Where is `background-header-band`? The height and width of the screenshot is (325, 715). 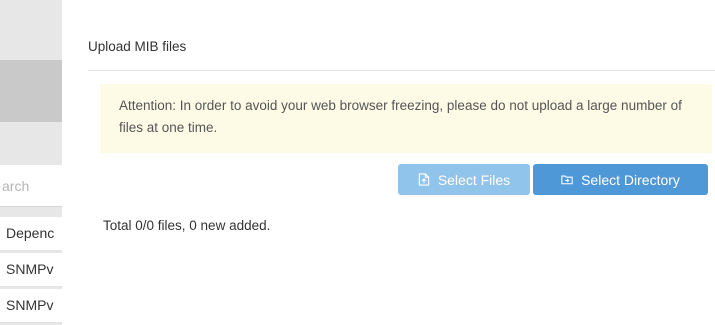 background-header-band is located at coordinates (31, 91).